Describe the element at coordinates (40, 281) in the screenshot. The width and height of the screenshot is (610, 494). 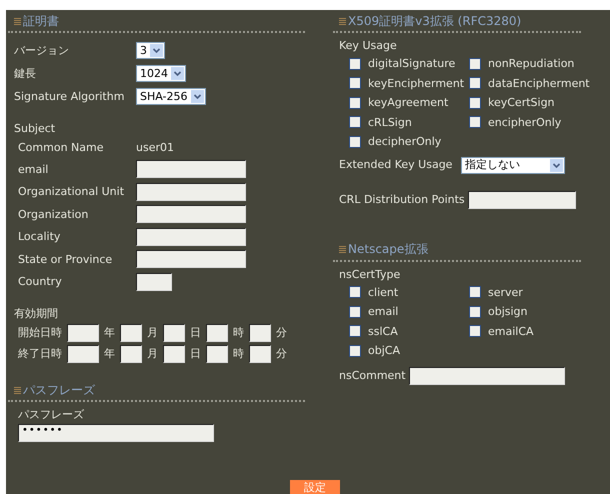
I see `field-label: Country` at that location.